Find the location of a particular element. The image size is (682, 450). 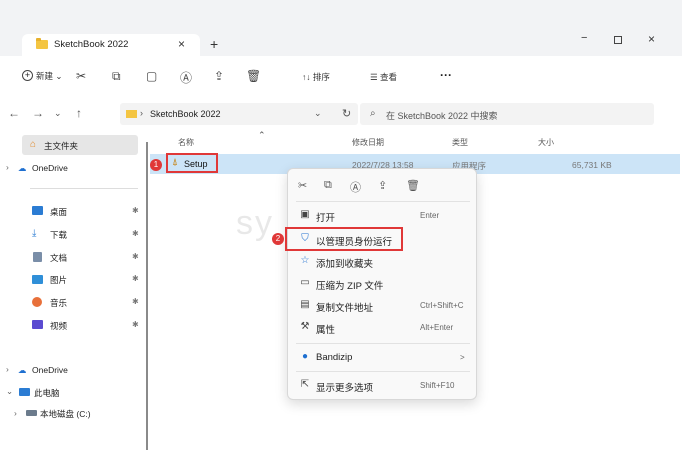

sidebar-item-label: 图片 is located at coordinates (59, 280).